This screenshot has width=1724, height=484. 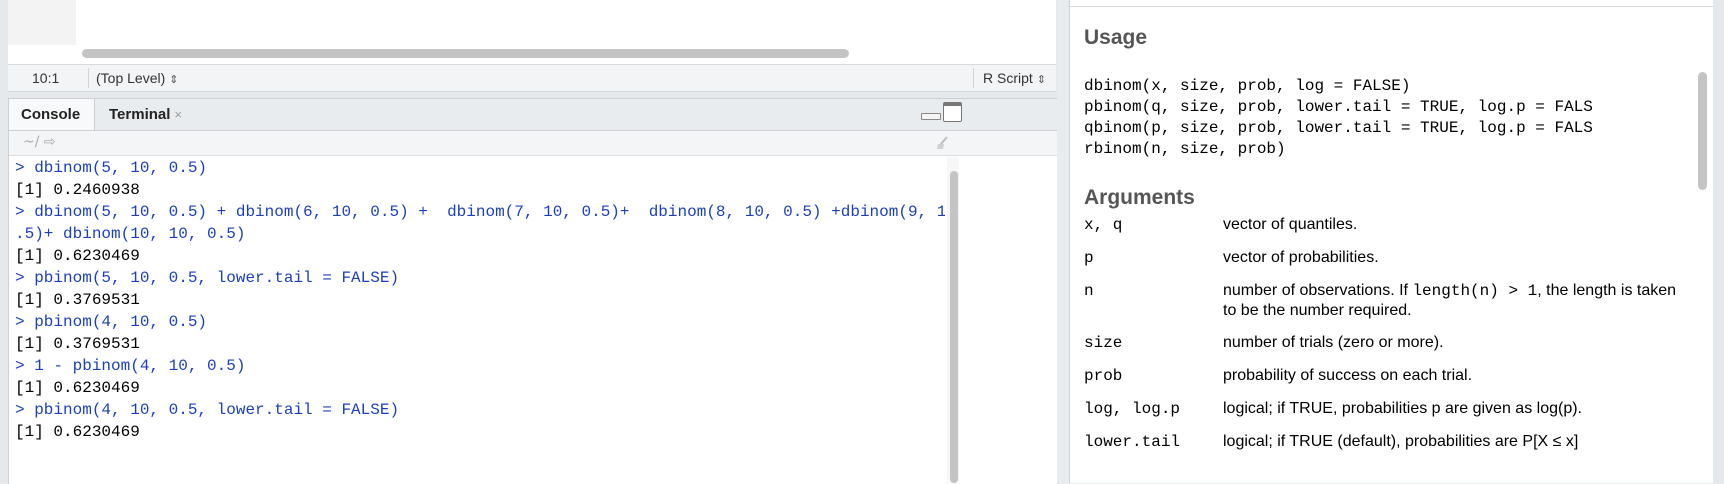 What do you see at coordinates (1008, 78) in the screenshot?
I see `file-type-label: R Script` at bounding box center [1008, 78].